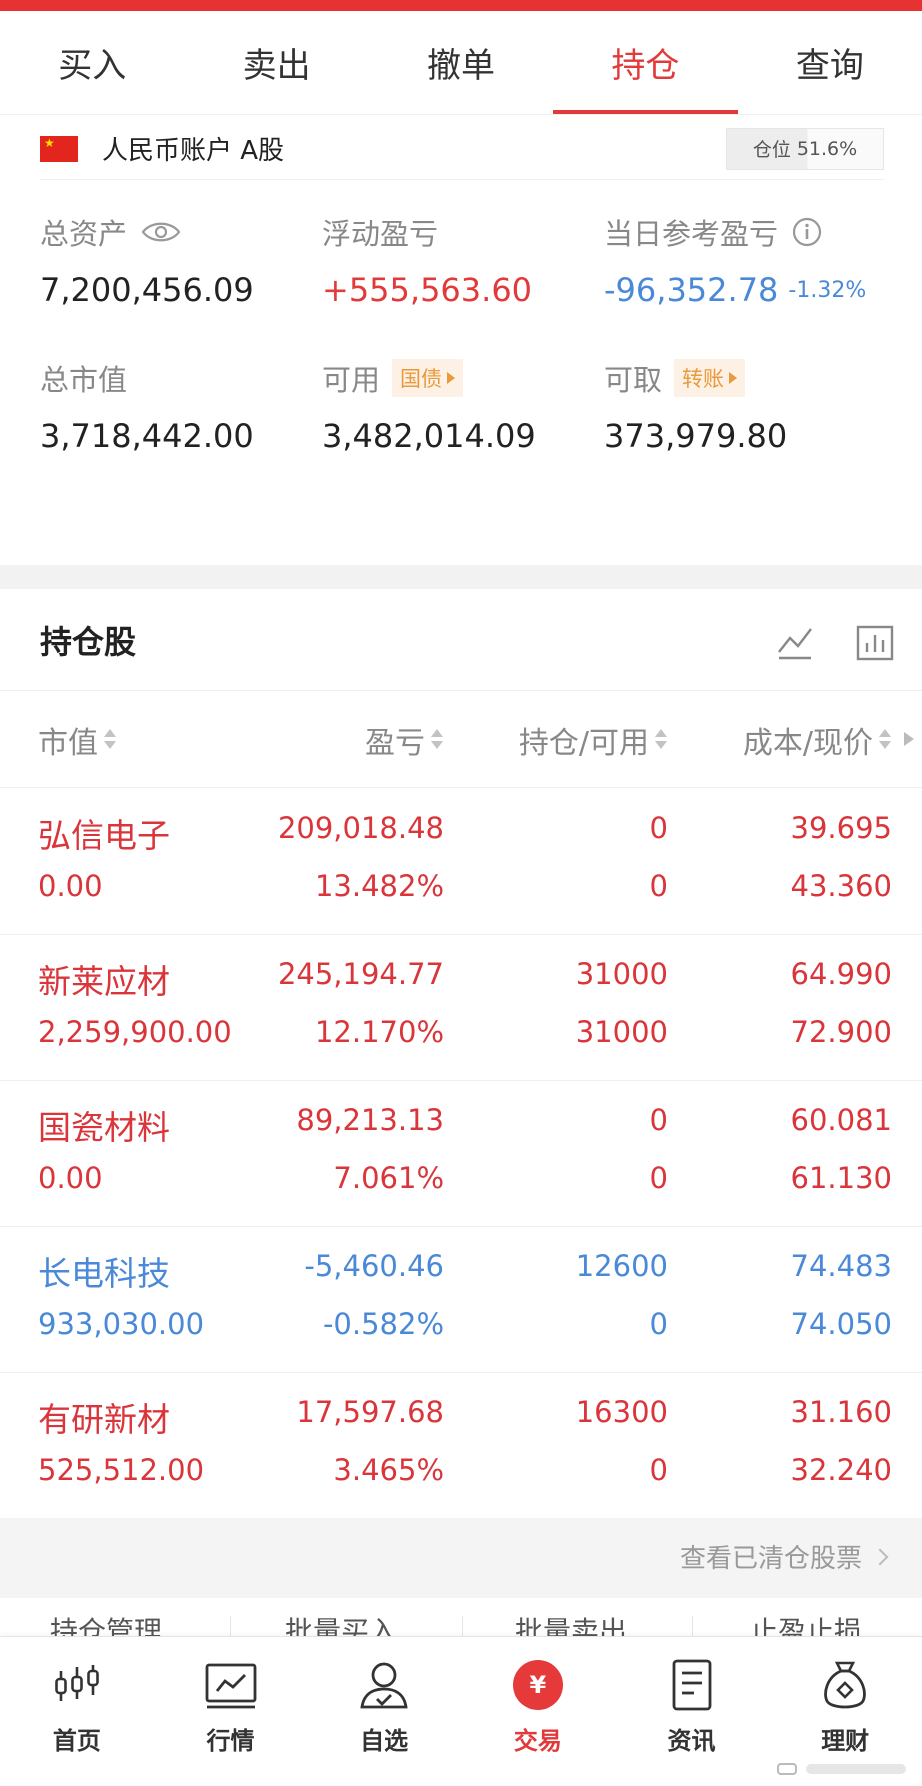  I want to click on chevron-right-icon, so click(880, 1556).